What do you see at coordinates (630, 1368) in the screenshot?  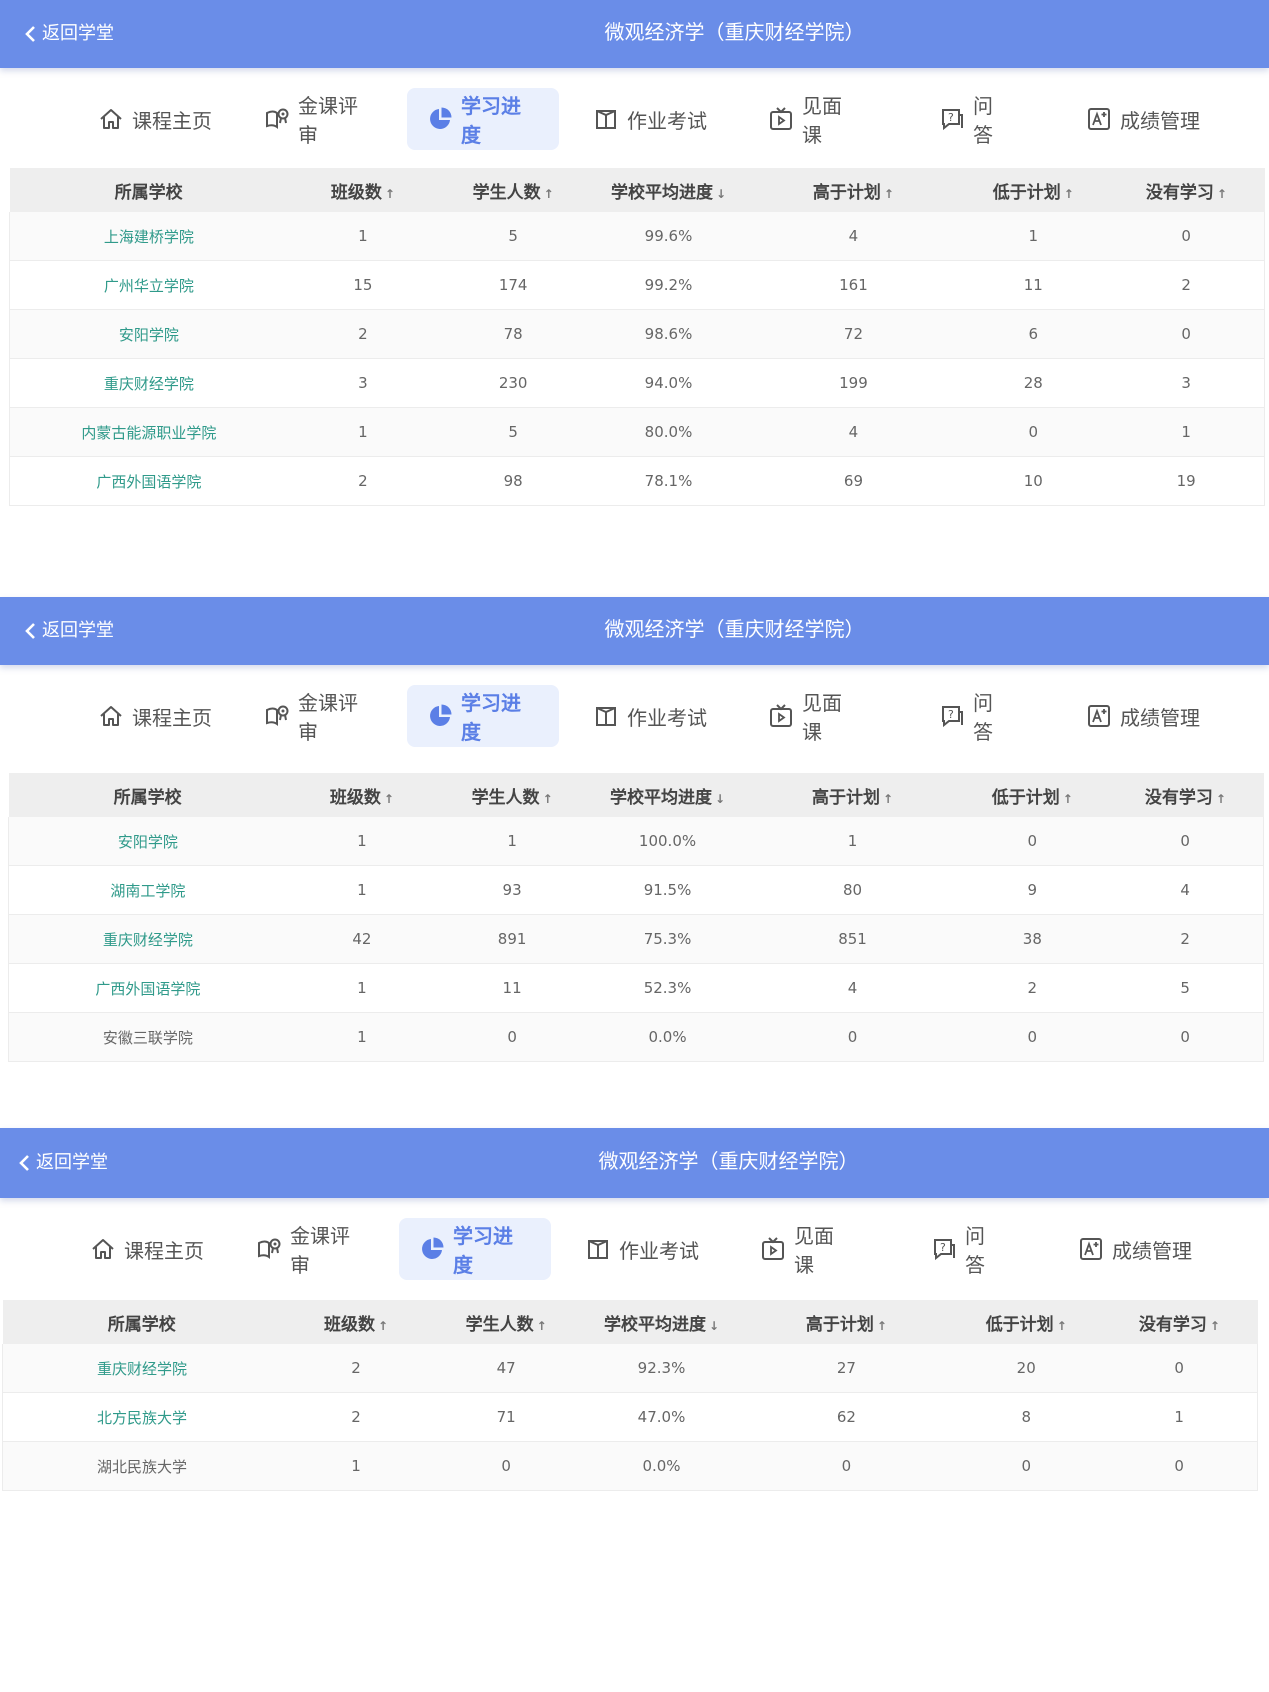 I see `table-row: 重庆财经学院 2 47 92.3% 27 20 0` at bounding box center [630, 1368].